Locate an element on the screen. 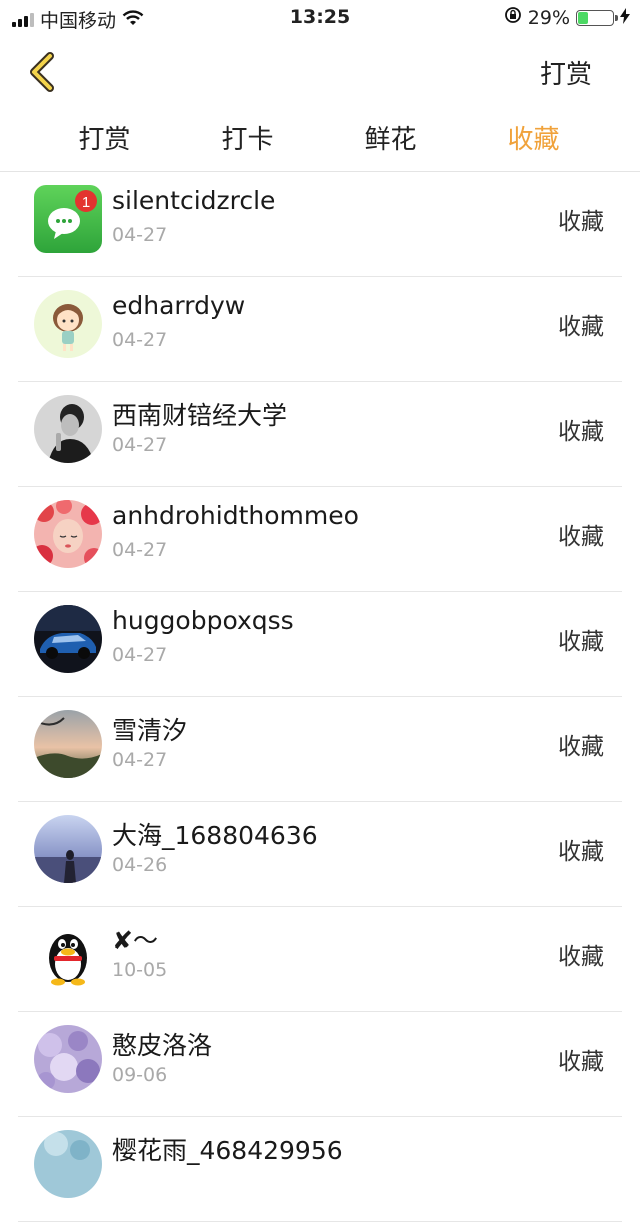  tab-bar: 打赏 打卡 鲜花 收藏 is located at coordinates (320, 140).